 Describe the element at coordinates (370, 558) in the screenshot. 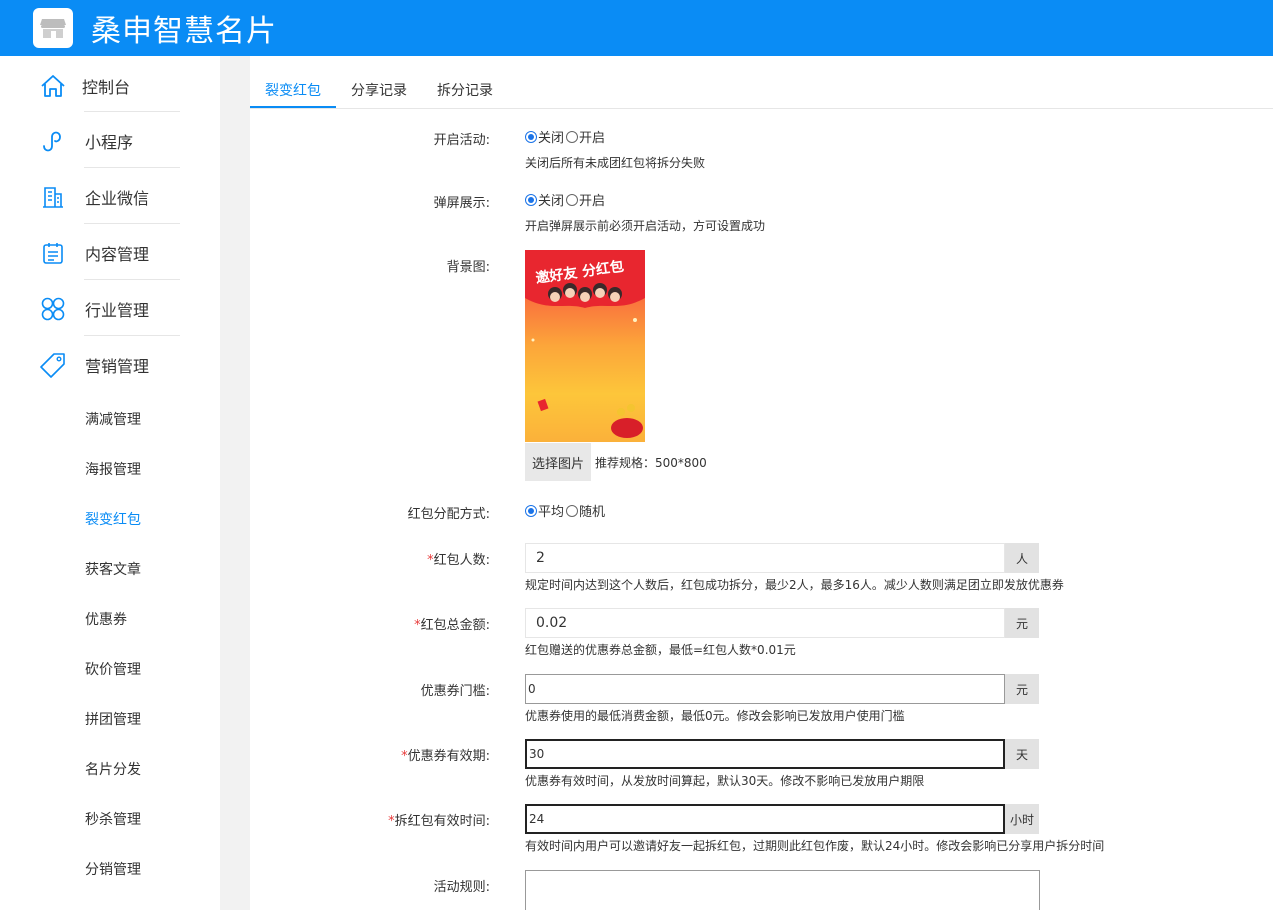

I see `count-label: *红包人数:` at that location.